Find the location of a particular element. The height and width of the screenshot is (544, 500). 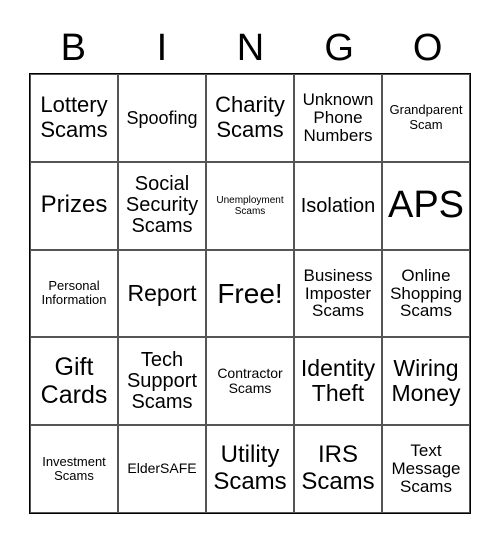

bingo-cell: Unknown Phone Numbers is located at coordinates (338, 118).